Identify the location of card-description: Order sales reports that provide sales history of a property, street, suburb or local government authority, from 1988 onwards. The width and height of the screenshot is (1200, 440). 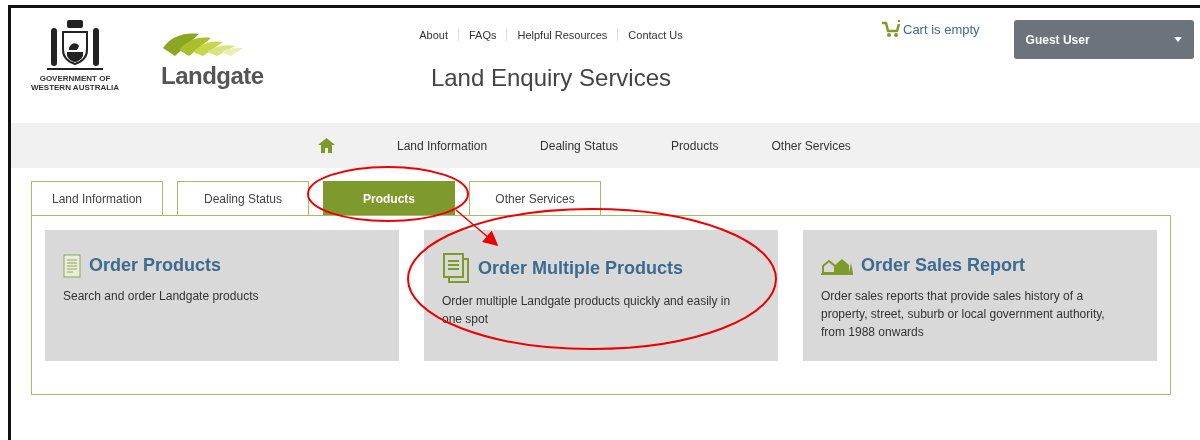
(963, 314).